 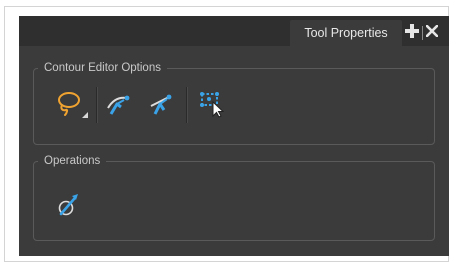 I want to click on tab-actions, so click(x=422, y=33).